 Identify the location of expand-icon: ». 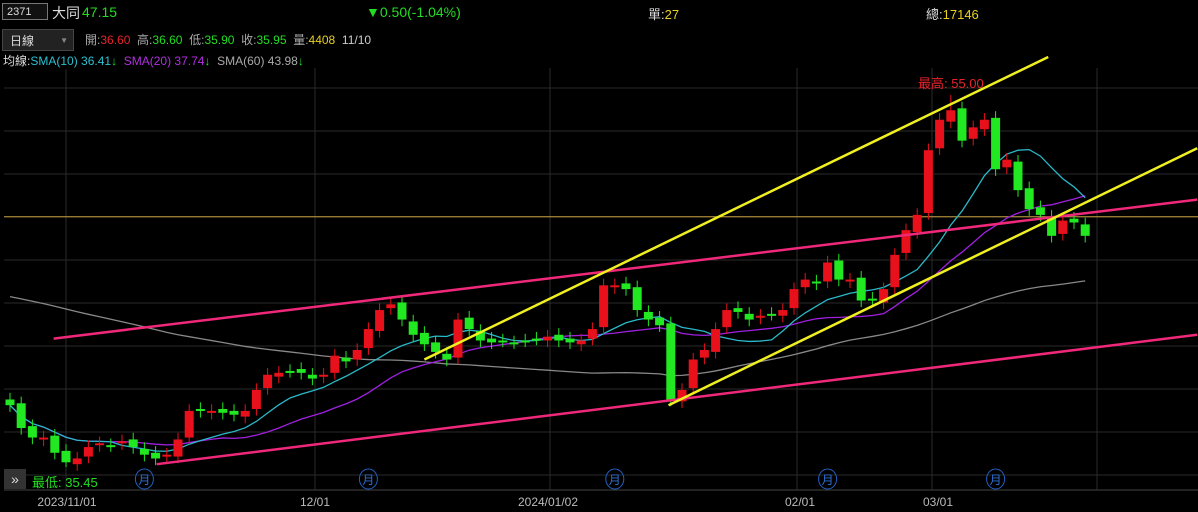
(15, 479).